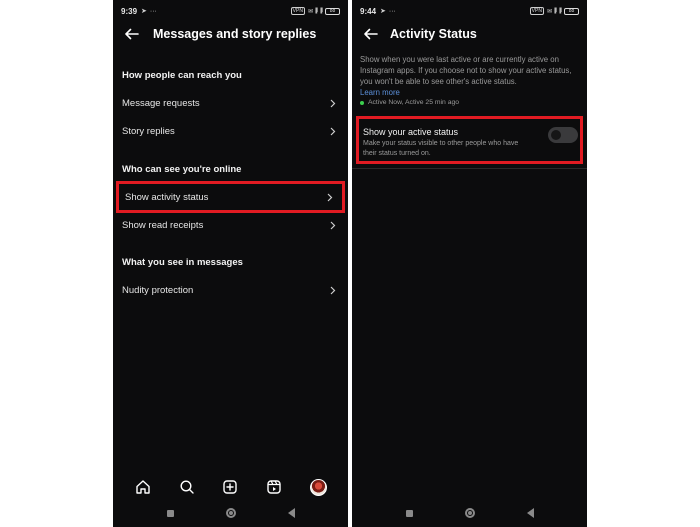 This screenshot has width=700, height=527. I want to click on home-icon, so click(143, 487).